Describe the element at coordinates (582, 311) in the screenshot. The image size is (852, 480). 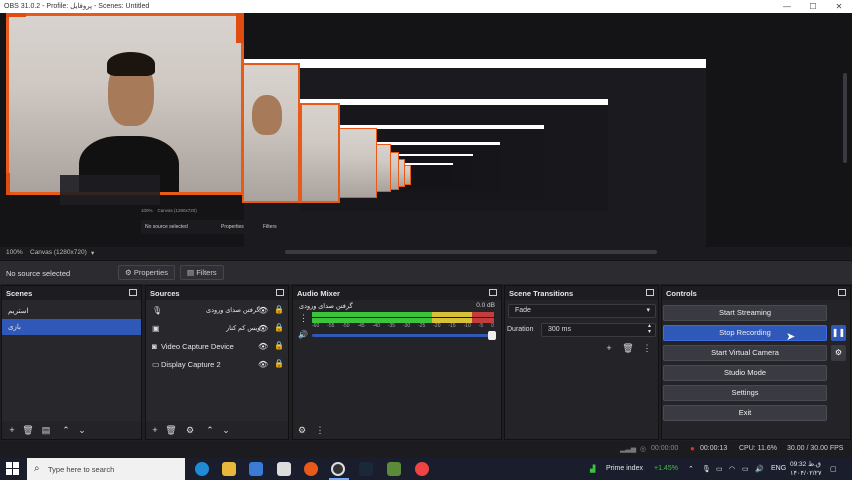
I see `transition-select: Fade ▾` at that location.